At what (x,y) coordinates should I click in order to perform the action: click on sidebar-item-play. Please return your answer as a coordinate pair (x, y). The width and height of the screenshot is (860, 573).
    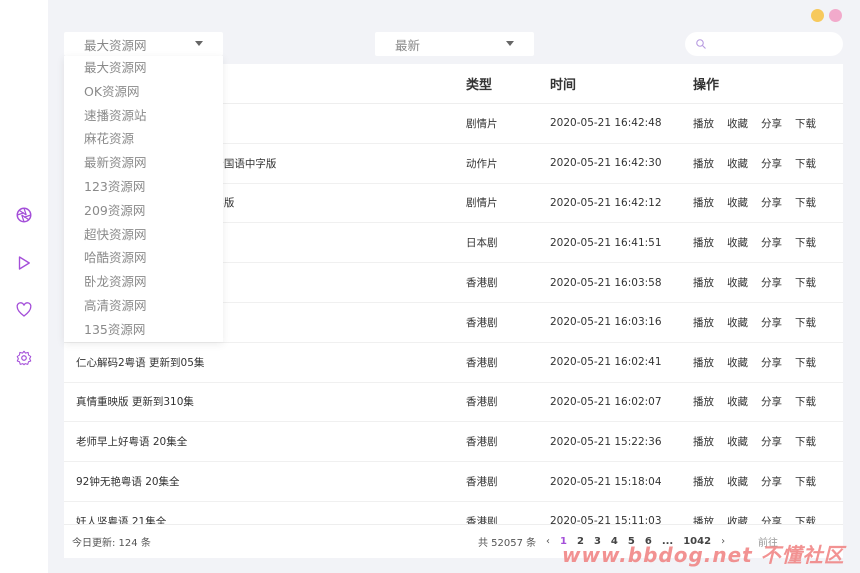
    Looking at the image, I should click on (24, 263).